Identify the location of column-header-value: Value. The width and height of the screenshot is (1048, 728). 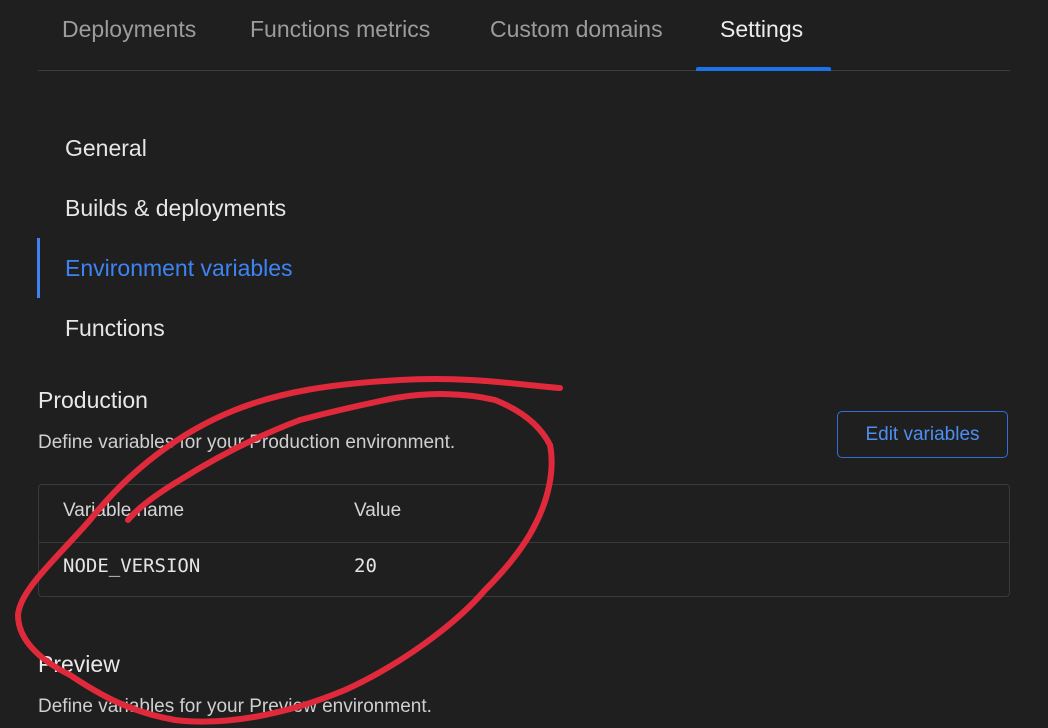
(378, 510).